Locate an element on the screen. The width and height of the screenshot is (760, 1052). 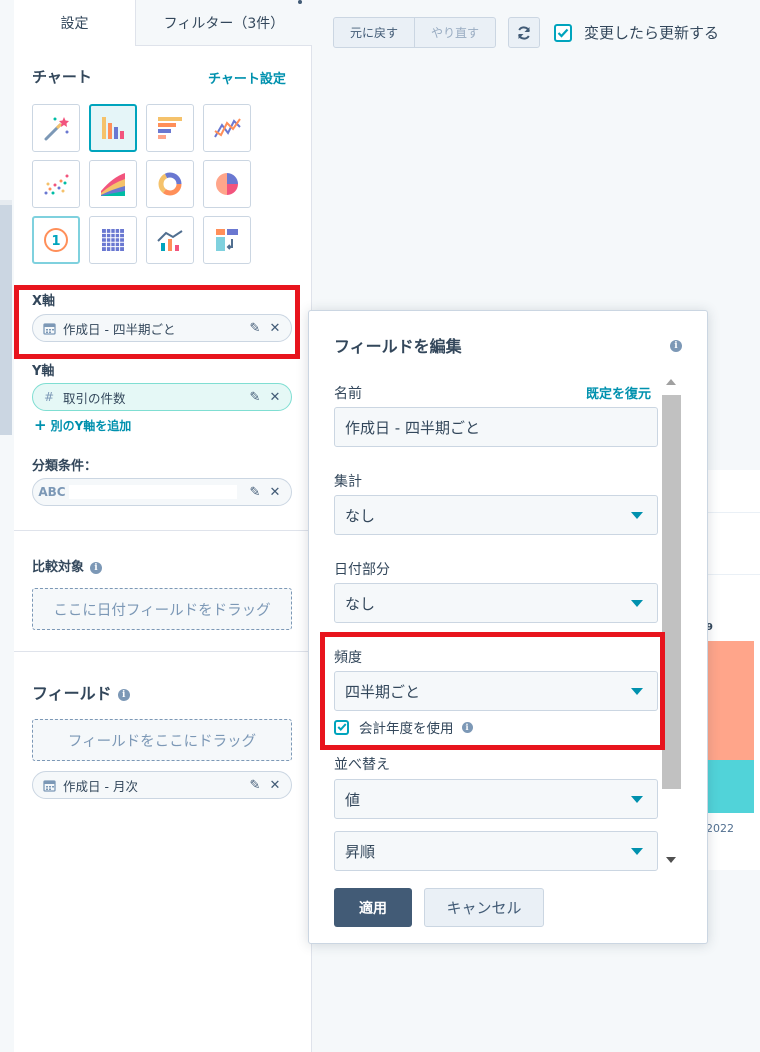
redacted-field-name is located at coordinates (153, 492).